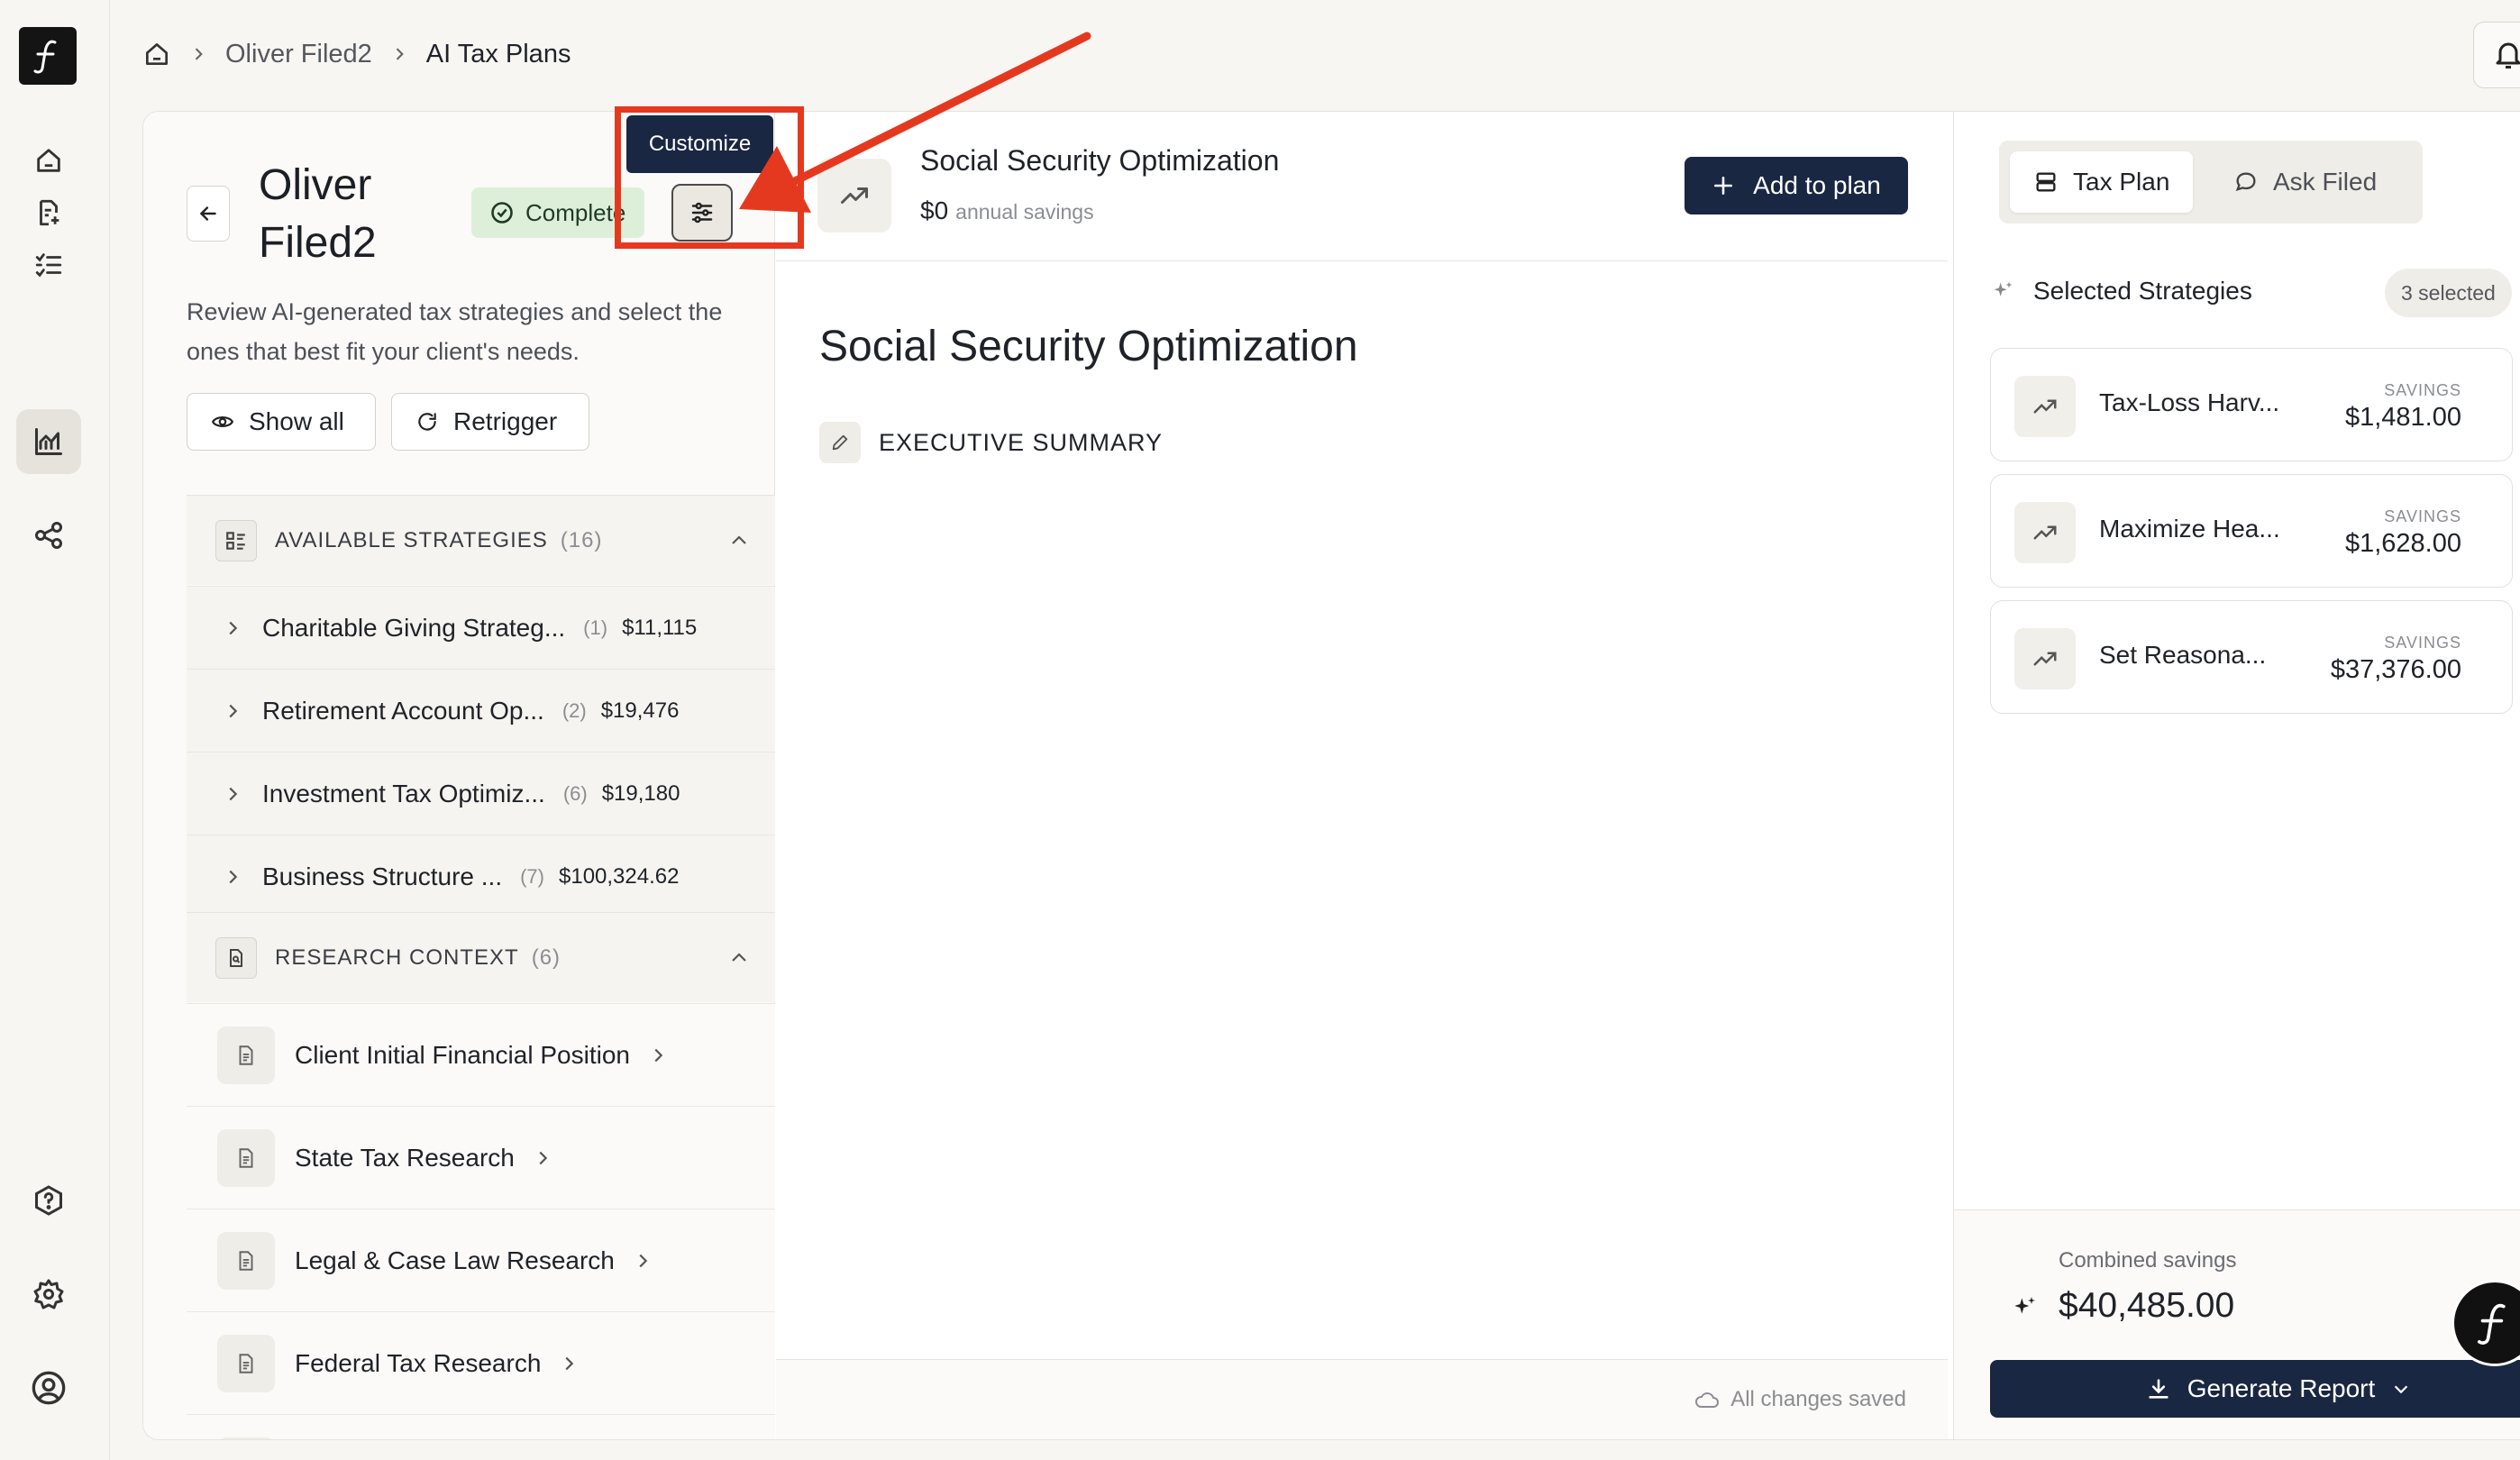  What do you see at coordinates (2251, 657) in the screenshot?
I see `selected-strategy-card: Set Reasona... SAVINGS $37,376.00` at bounding box center [2251, 657].